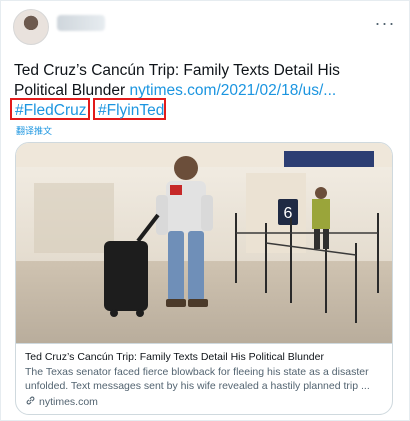 The image size is (410, 421). Describe the element at coordinates (50, 109) in the screenshot. I see `hashtag-fledcruz: #FledCruz` at that location.